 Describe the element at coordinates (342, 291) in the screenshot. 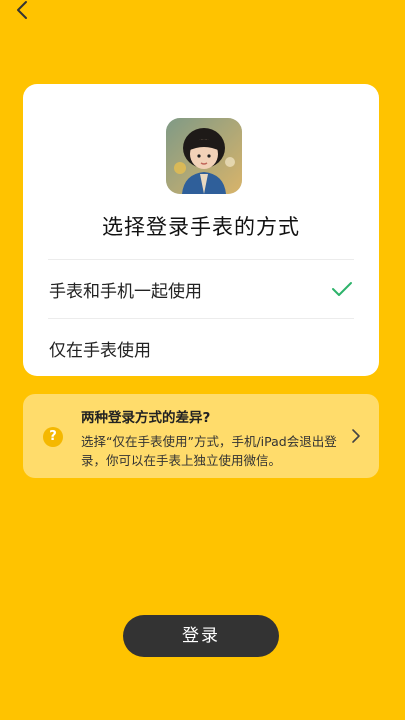

I see `checkmark-icon` at that location.